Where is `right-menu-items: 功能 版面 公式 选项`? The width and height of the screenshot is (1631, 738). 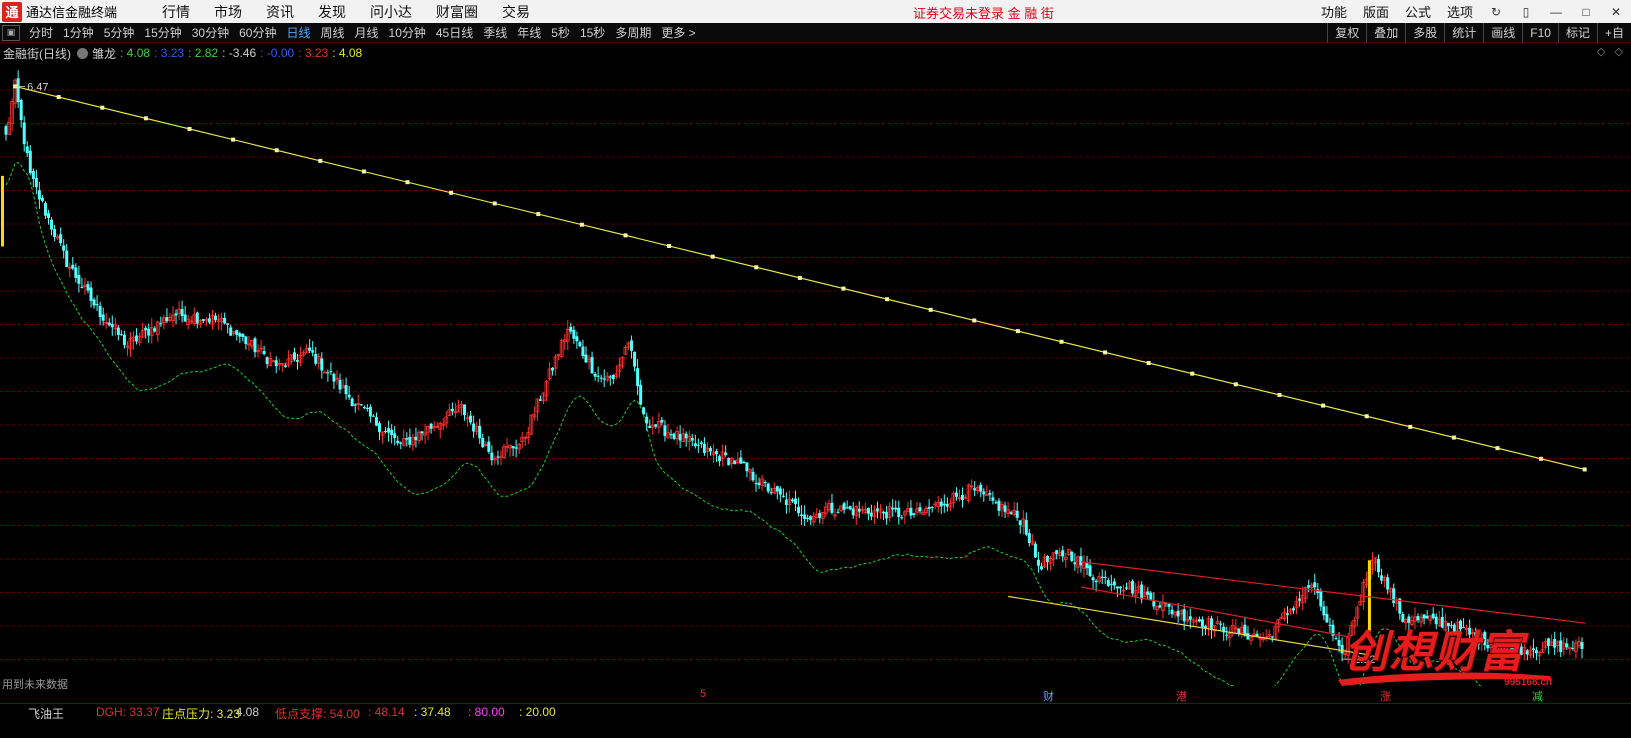
right-menu-items: 功能 版面 公式 选项 is located at coordinates (1397, 11).